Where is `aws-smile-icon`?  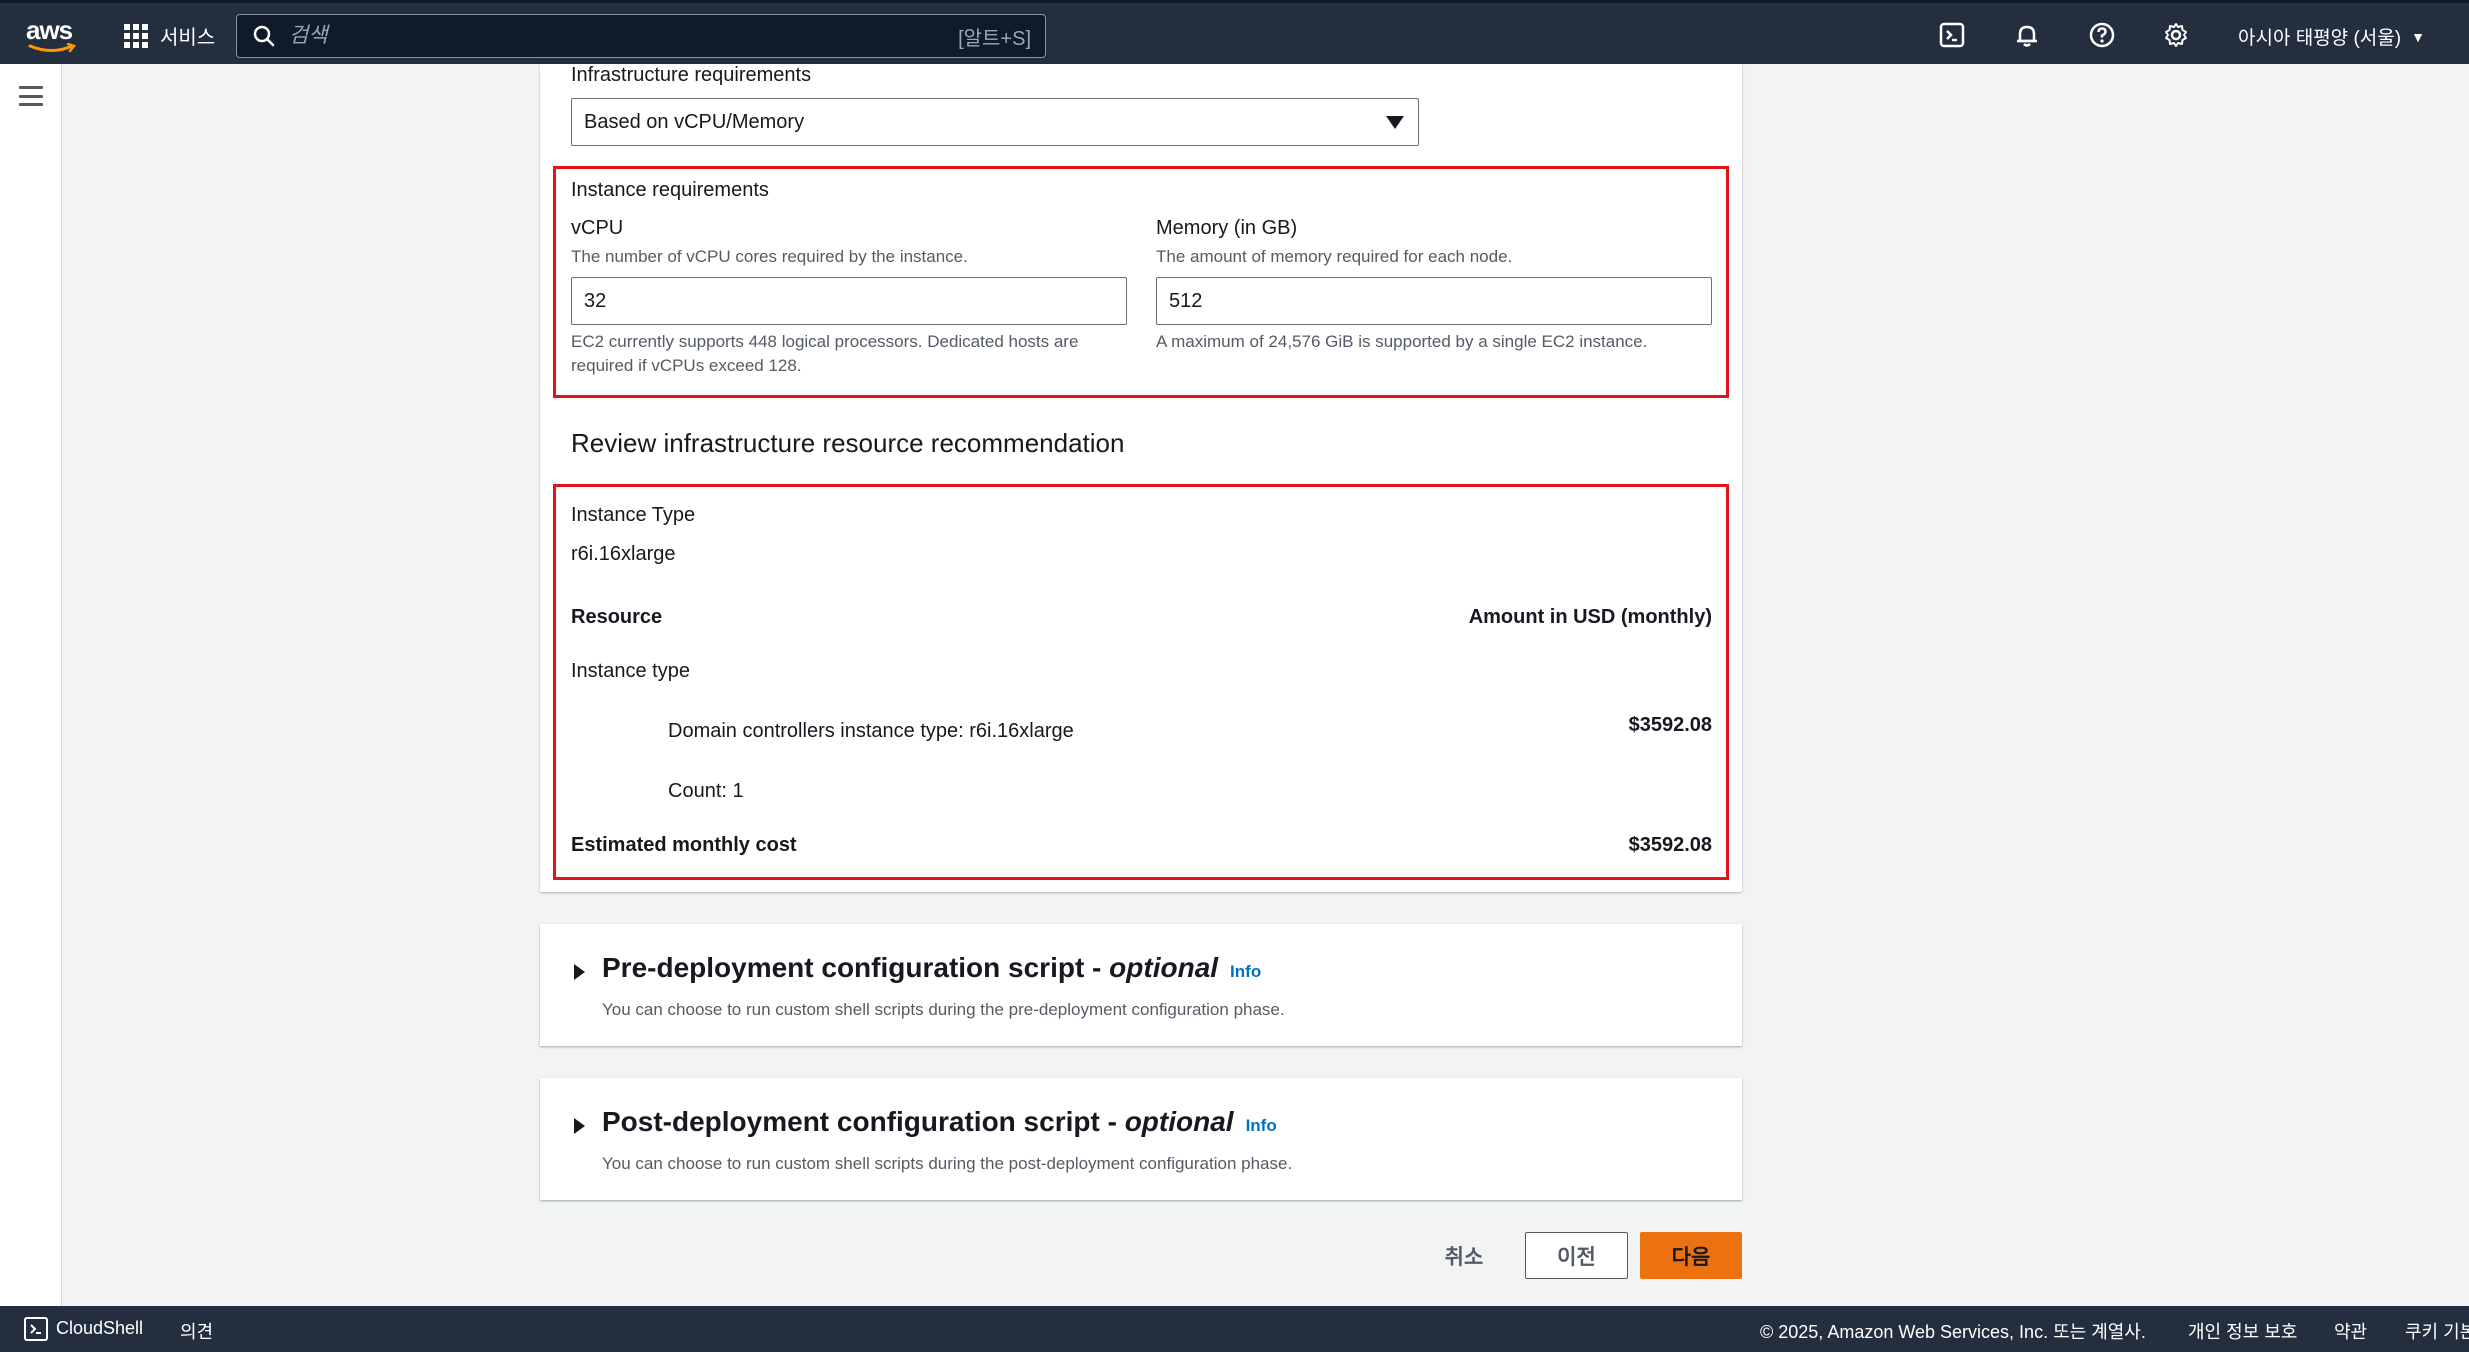 aws-smile-icon is located at coordinates (52, 48).